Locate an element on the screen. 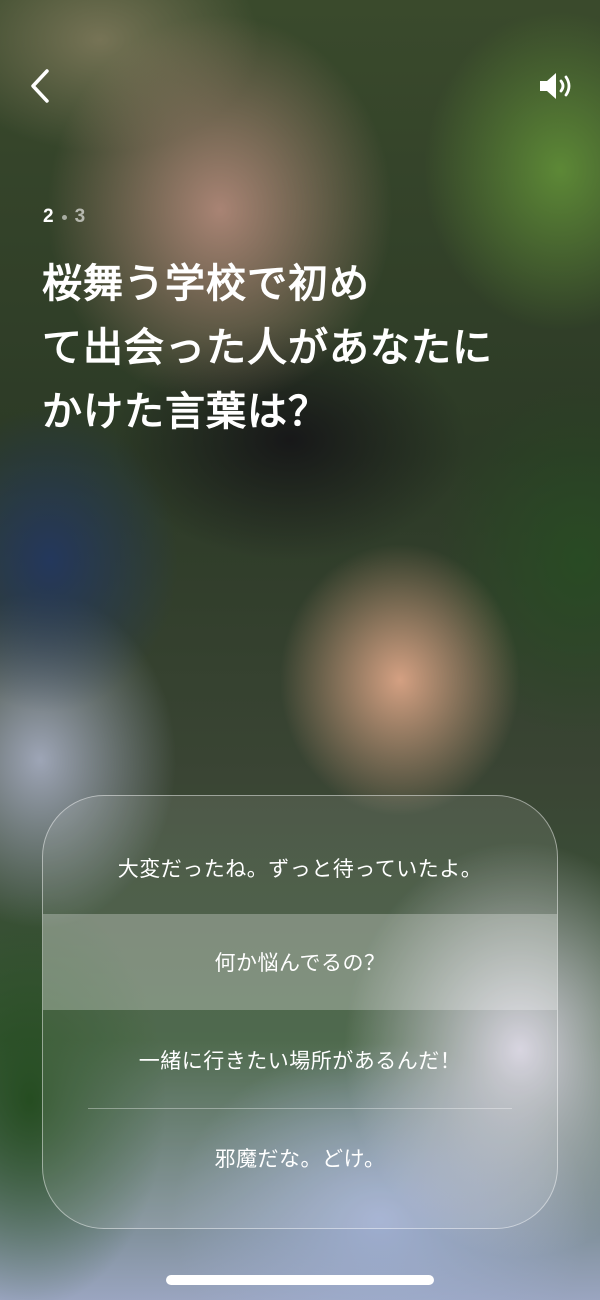 The width and height of the screenshot is (600, 1300). question-line: 桜舞う学校で初め is located at coordinates (206, 284).